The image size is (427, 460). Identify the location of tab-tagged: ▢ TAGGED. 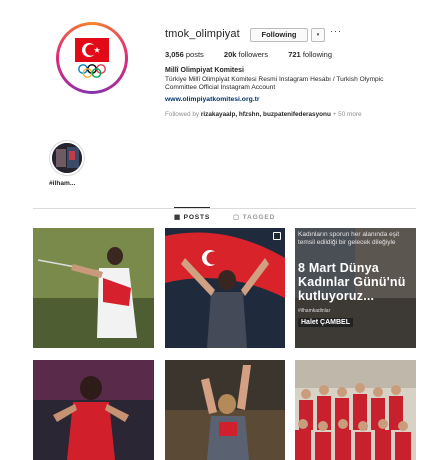
(254, 217).